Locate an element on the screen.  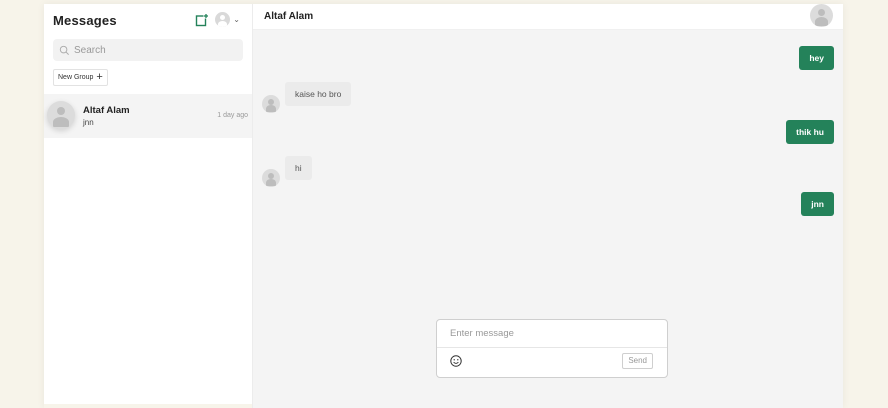
chevron-down-icon: ⌄ is located at coordinates (236, 19).